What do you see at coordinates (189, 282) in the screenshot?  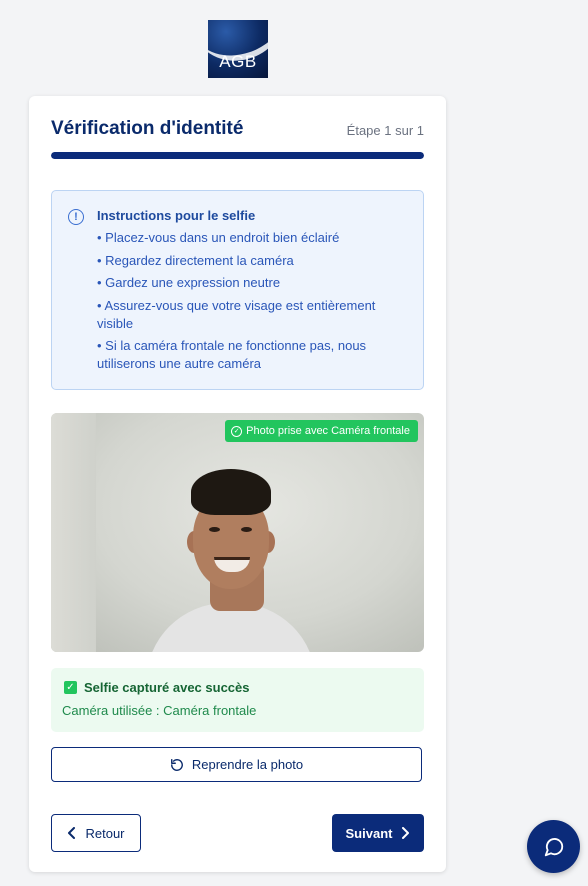 I see `instruction-item: • Gardez une expression neutre` at bounding box center [189, 282].